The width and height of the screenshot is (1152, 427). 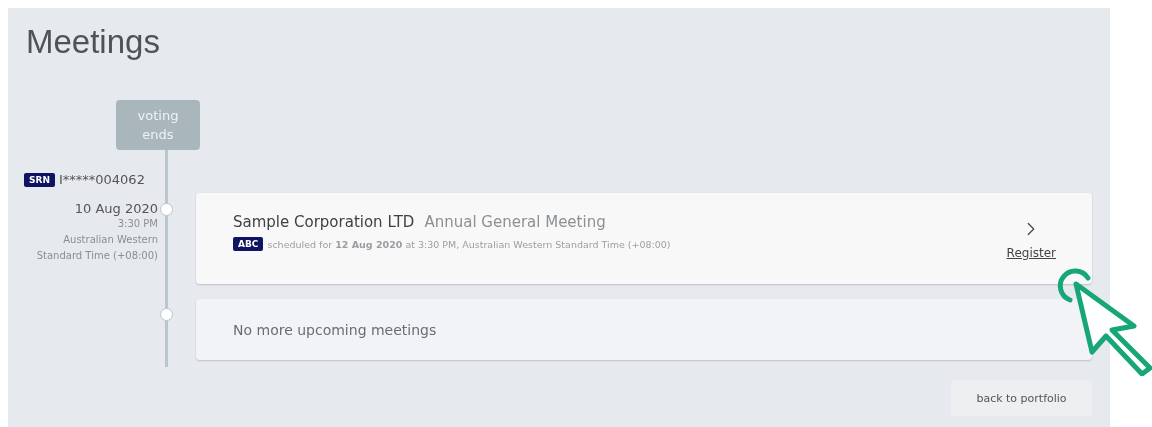 What do you see at coordinates (1031, 252) in the screenshot?
I see `register-link: Register` at bounding box center [1031, 252].